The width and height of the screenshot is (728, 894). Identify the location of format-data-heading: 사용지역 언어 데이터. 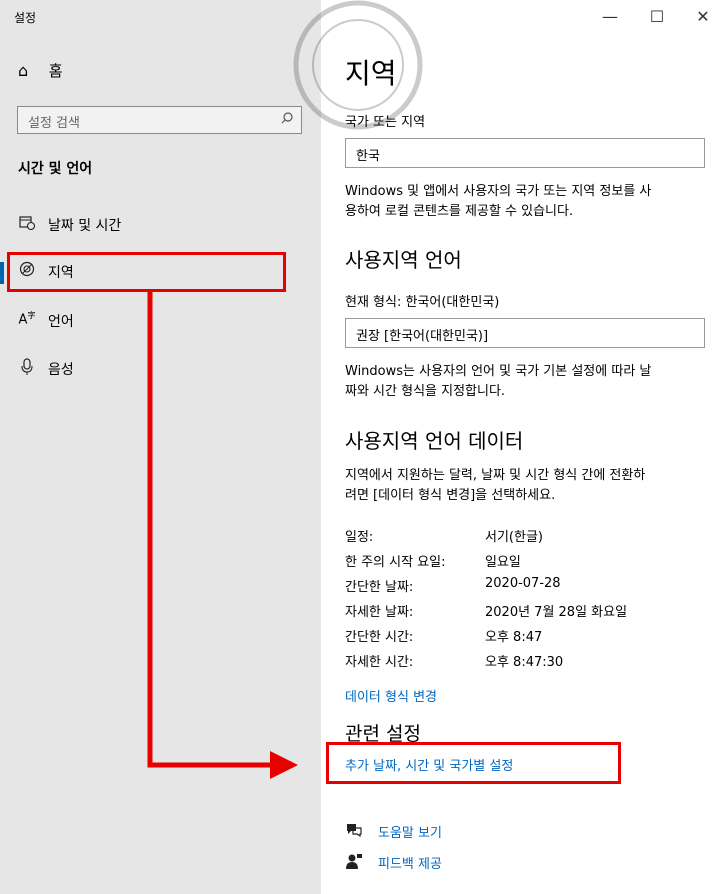
(434, 441).